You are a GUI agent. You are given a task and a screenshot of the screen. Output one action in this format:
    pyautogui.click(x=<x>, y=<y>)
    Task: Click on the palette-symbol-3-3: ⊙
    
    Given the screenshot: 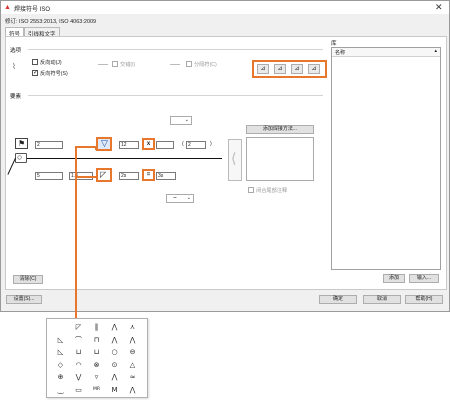 What is the action you would take?
    pyautogui.click(x=114, y=365)
    